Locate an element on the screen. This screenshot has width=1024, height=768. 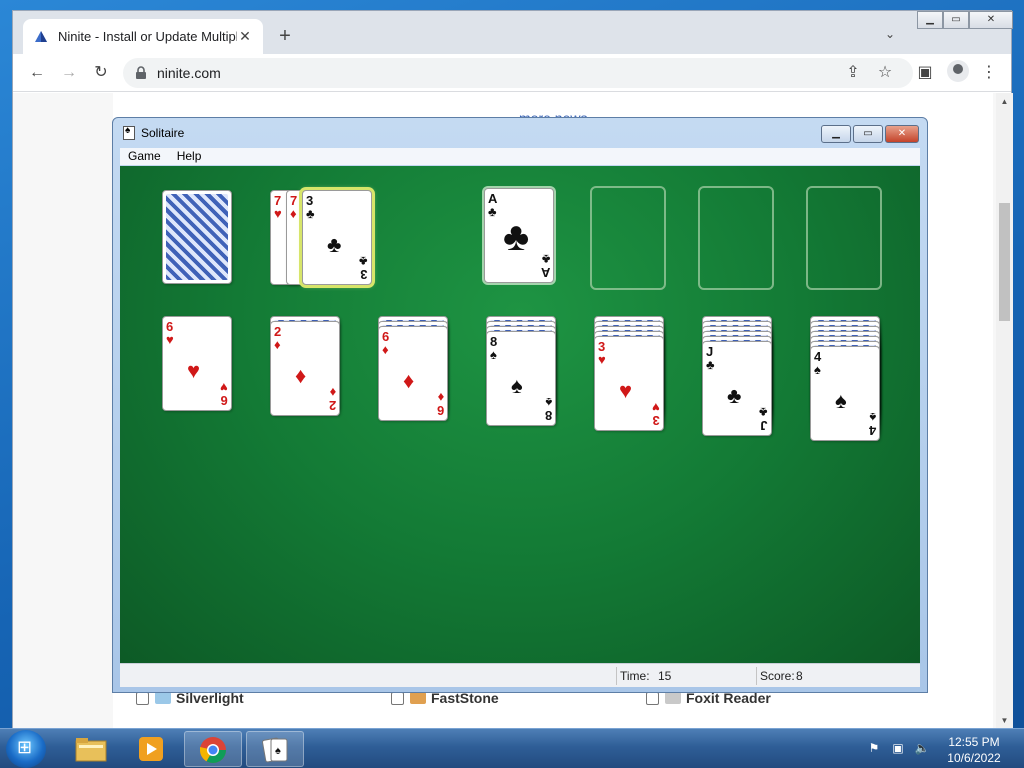
time-value: 15 is located at coordinates (665, 676).